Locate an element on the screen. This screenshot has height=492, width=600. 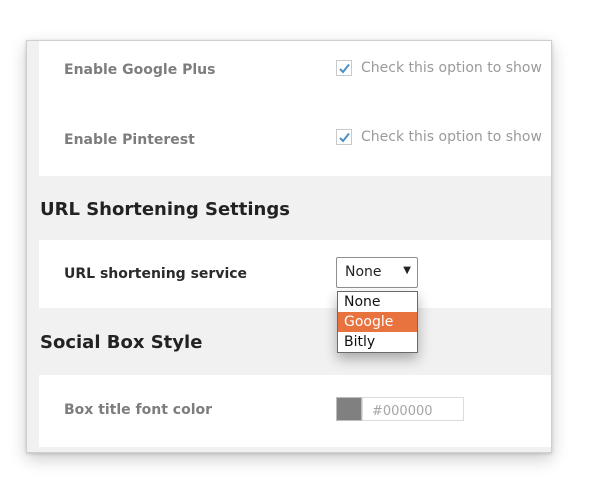
url-shortening-select: None ▼ is located at coordinates (377, 272).